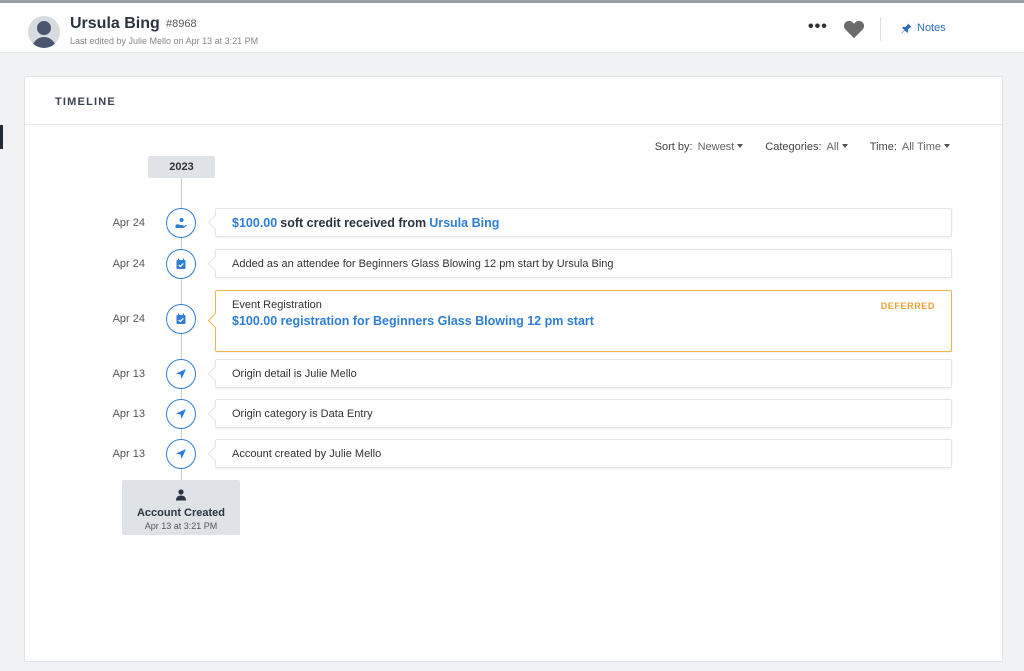  What do you see at coordinates (832, 147) in the screenshot?
I see `categories-value: All` at bounding box center [832, 147].